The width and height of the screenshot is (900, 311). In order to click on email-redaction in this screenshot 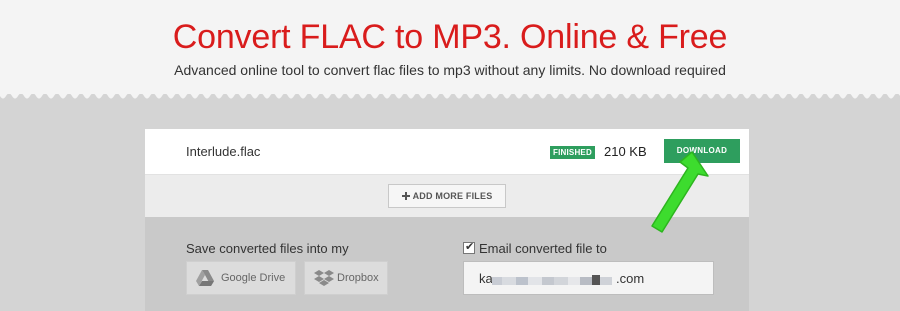, I will do `click(552, 280)`.